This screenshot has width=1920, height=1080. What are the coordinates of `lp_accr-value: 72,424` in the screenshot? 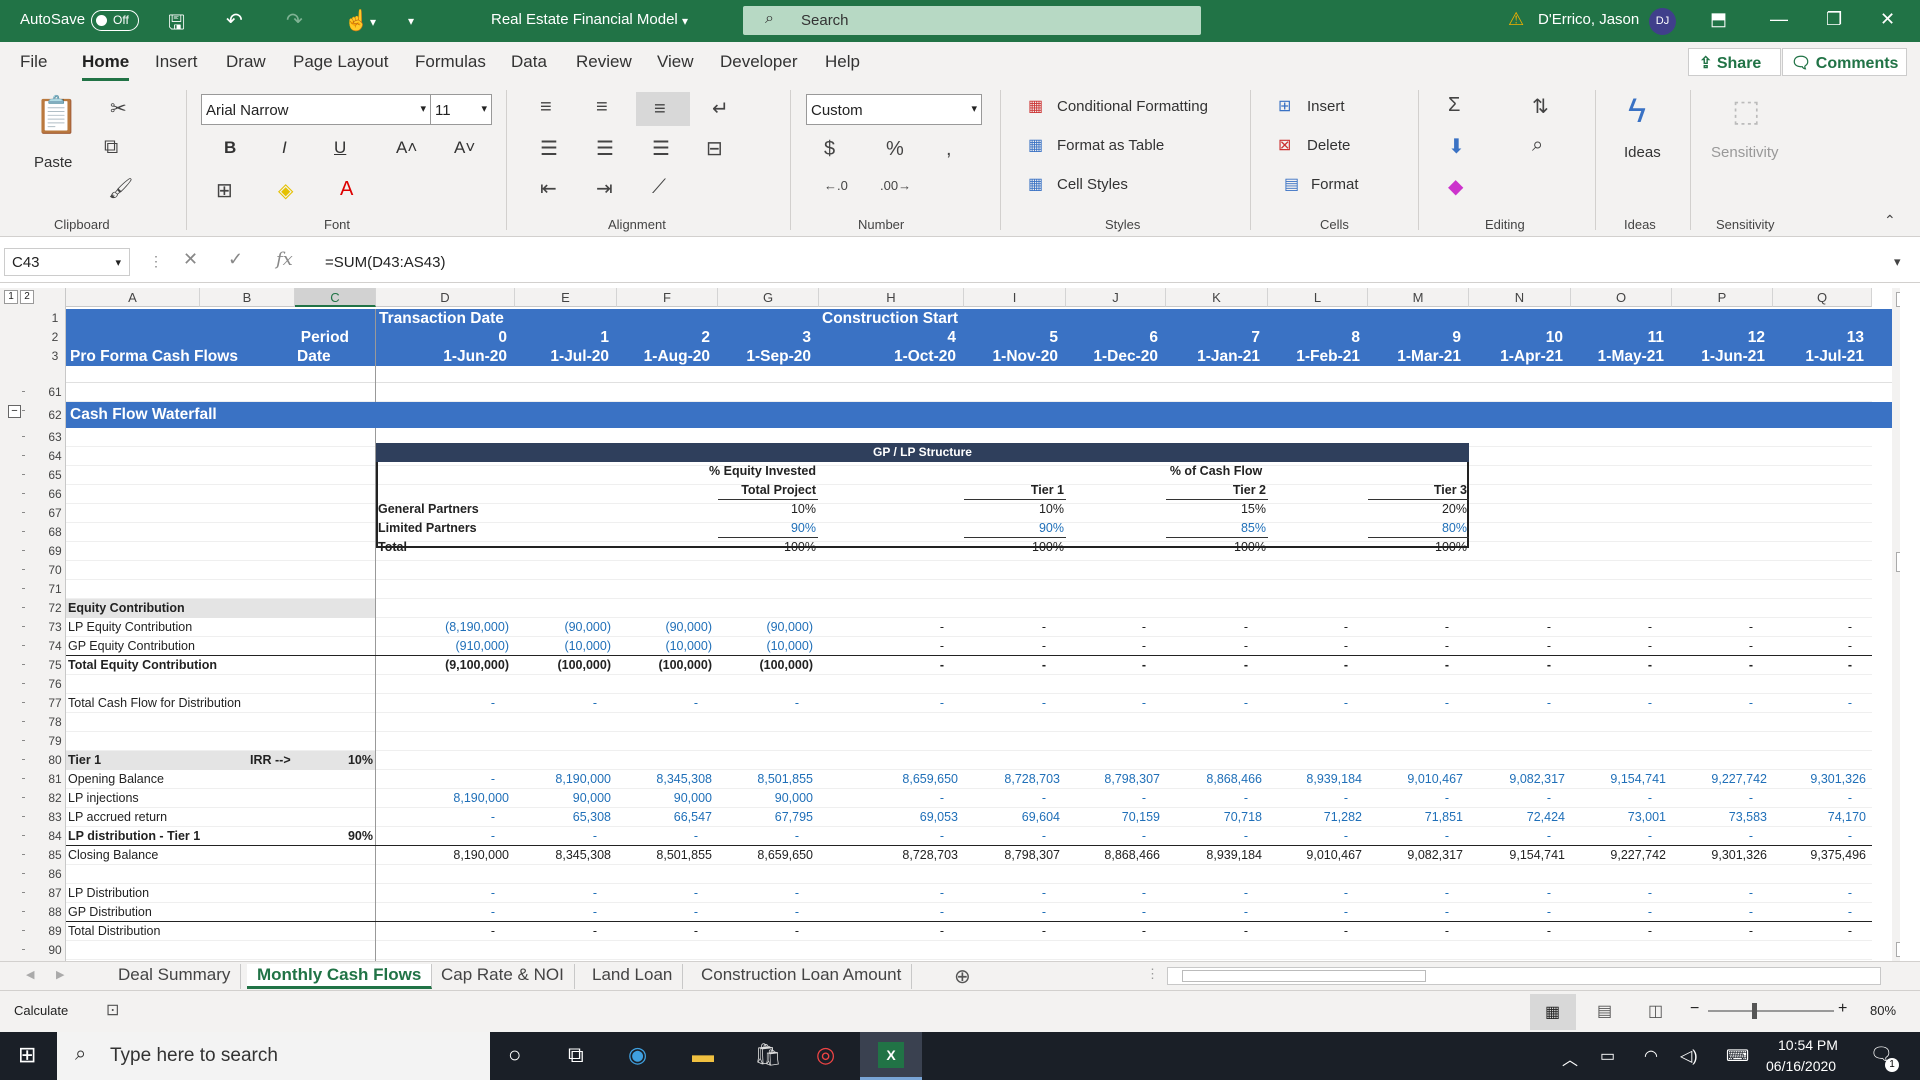 It's located at (1517, 817).